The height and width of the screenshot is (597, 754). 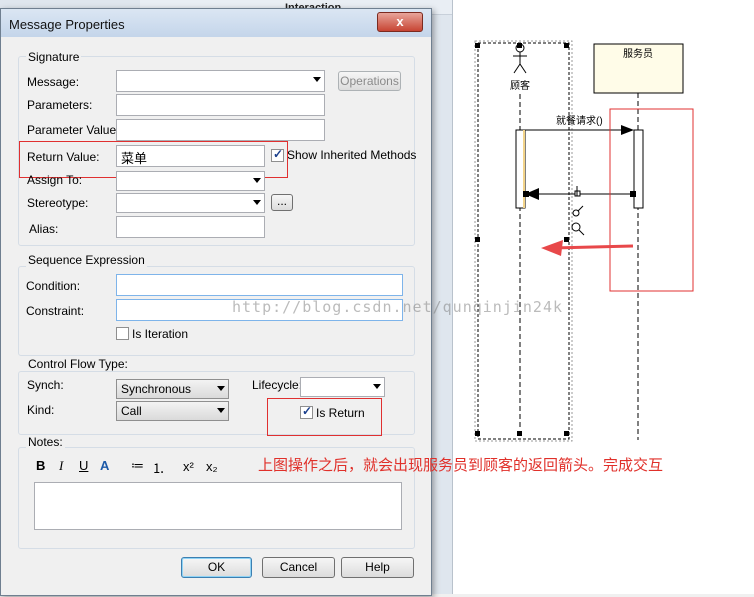 I want to click on is-return-highlight, so click(x=324, y=417).